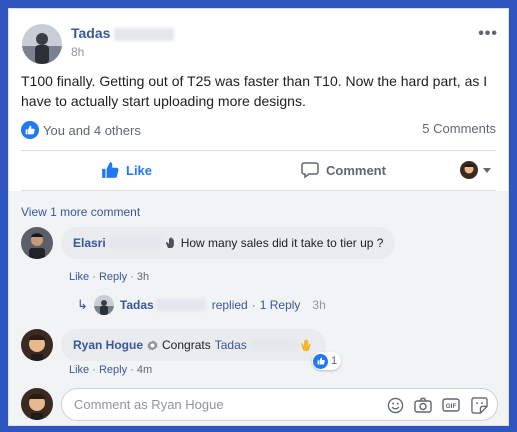 This screenshot has width=517, height=432. I want to click on thumbs-up-icon, so click(110, 170).